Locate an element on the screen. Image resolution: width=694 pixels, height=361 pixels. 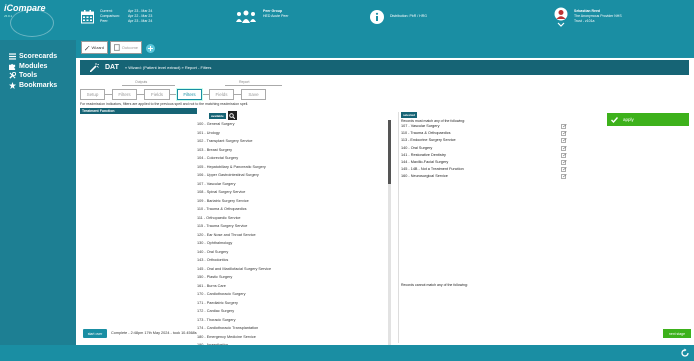
search-icon is located at coordinates (232, 115).